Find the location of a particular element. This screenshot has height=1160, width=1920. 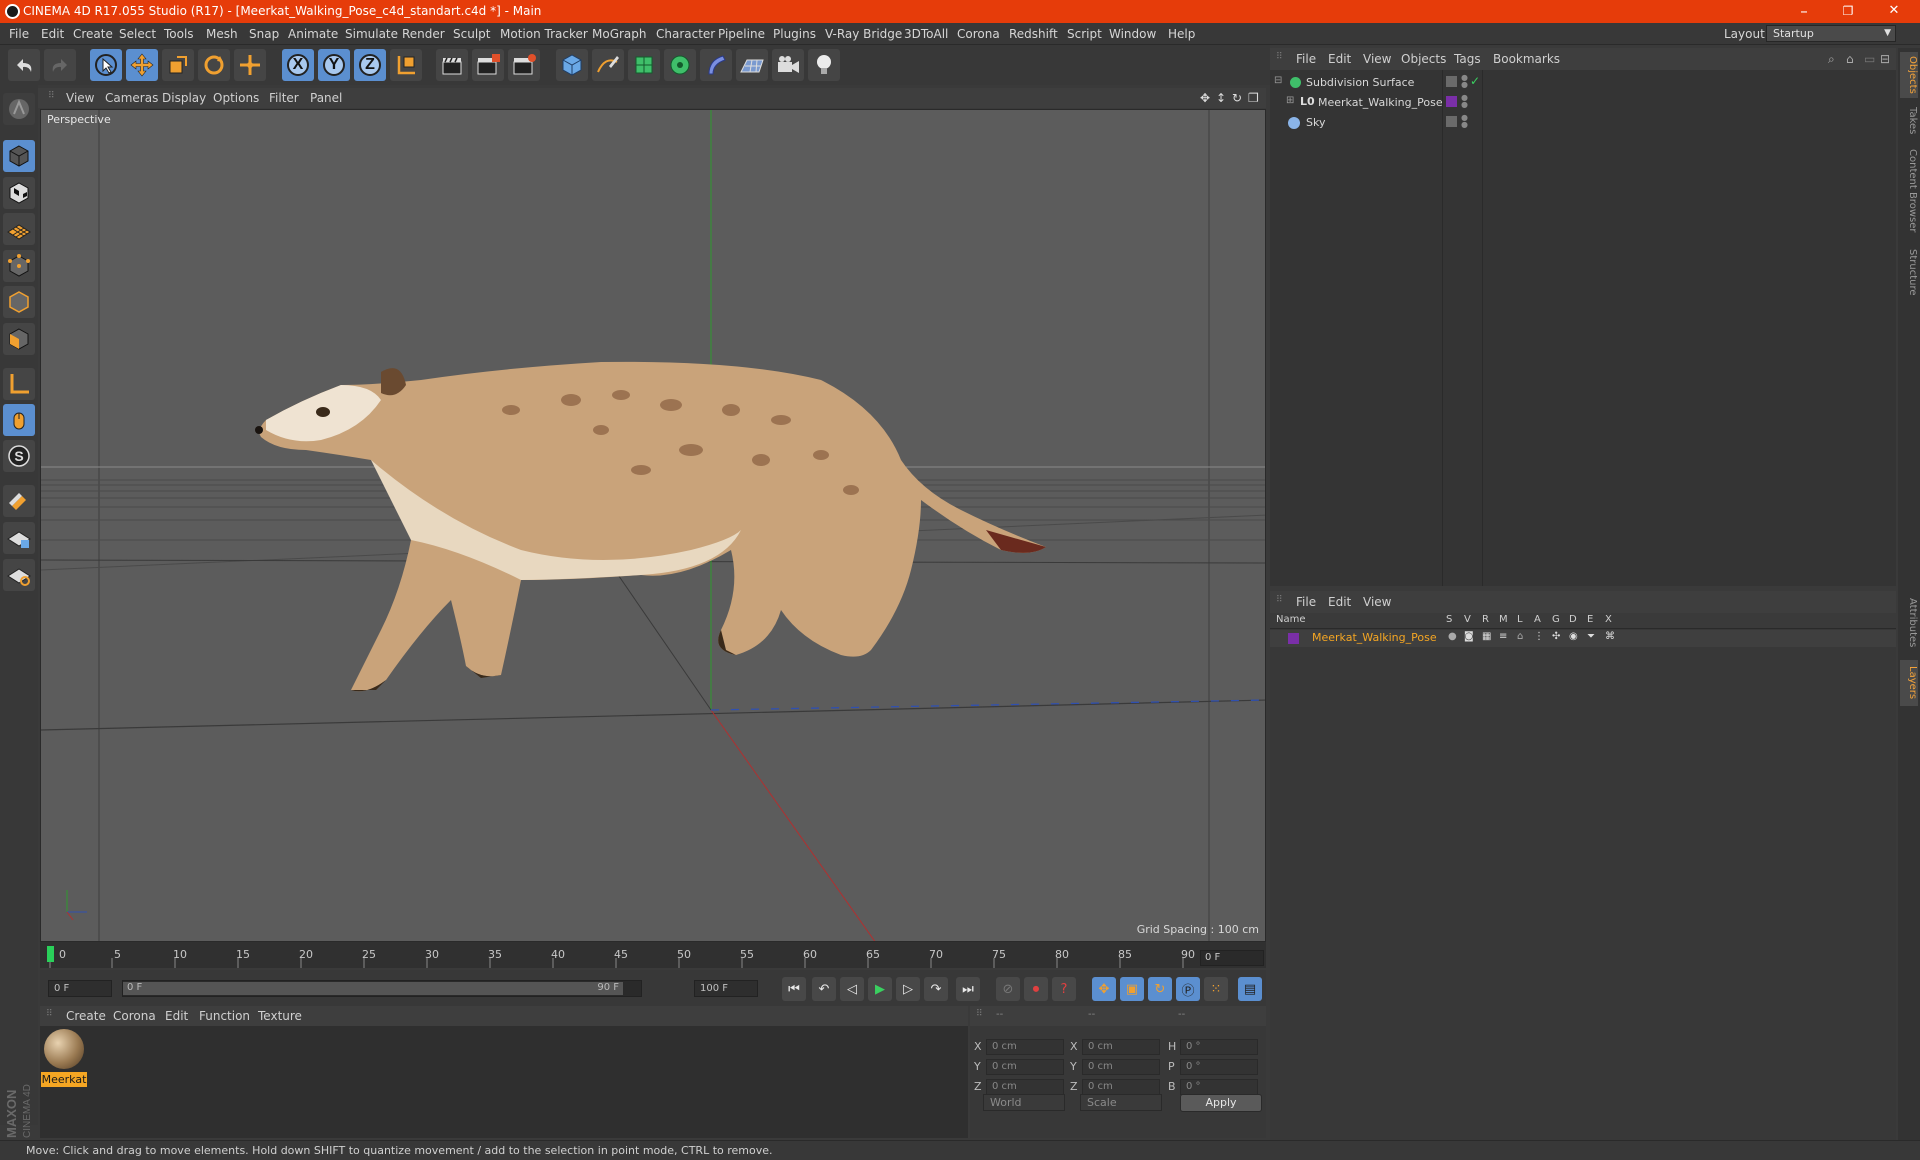

go-to-start-button: ⏮ is located at coordinates (794, 989).